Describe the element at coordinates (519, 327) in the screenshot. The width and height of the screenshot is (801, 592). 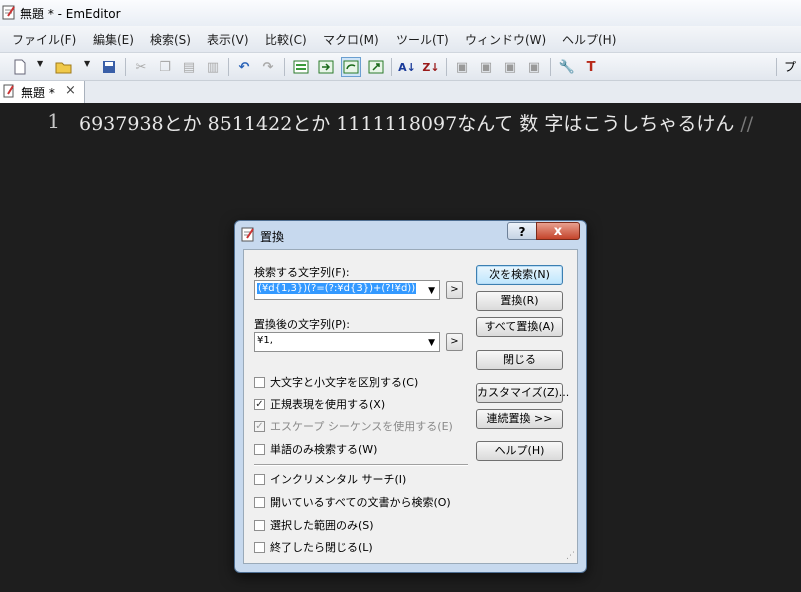
I see `replace-all-button: すべて置換(A)` at that location.